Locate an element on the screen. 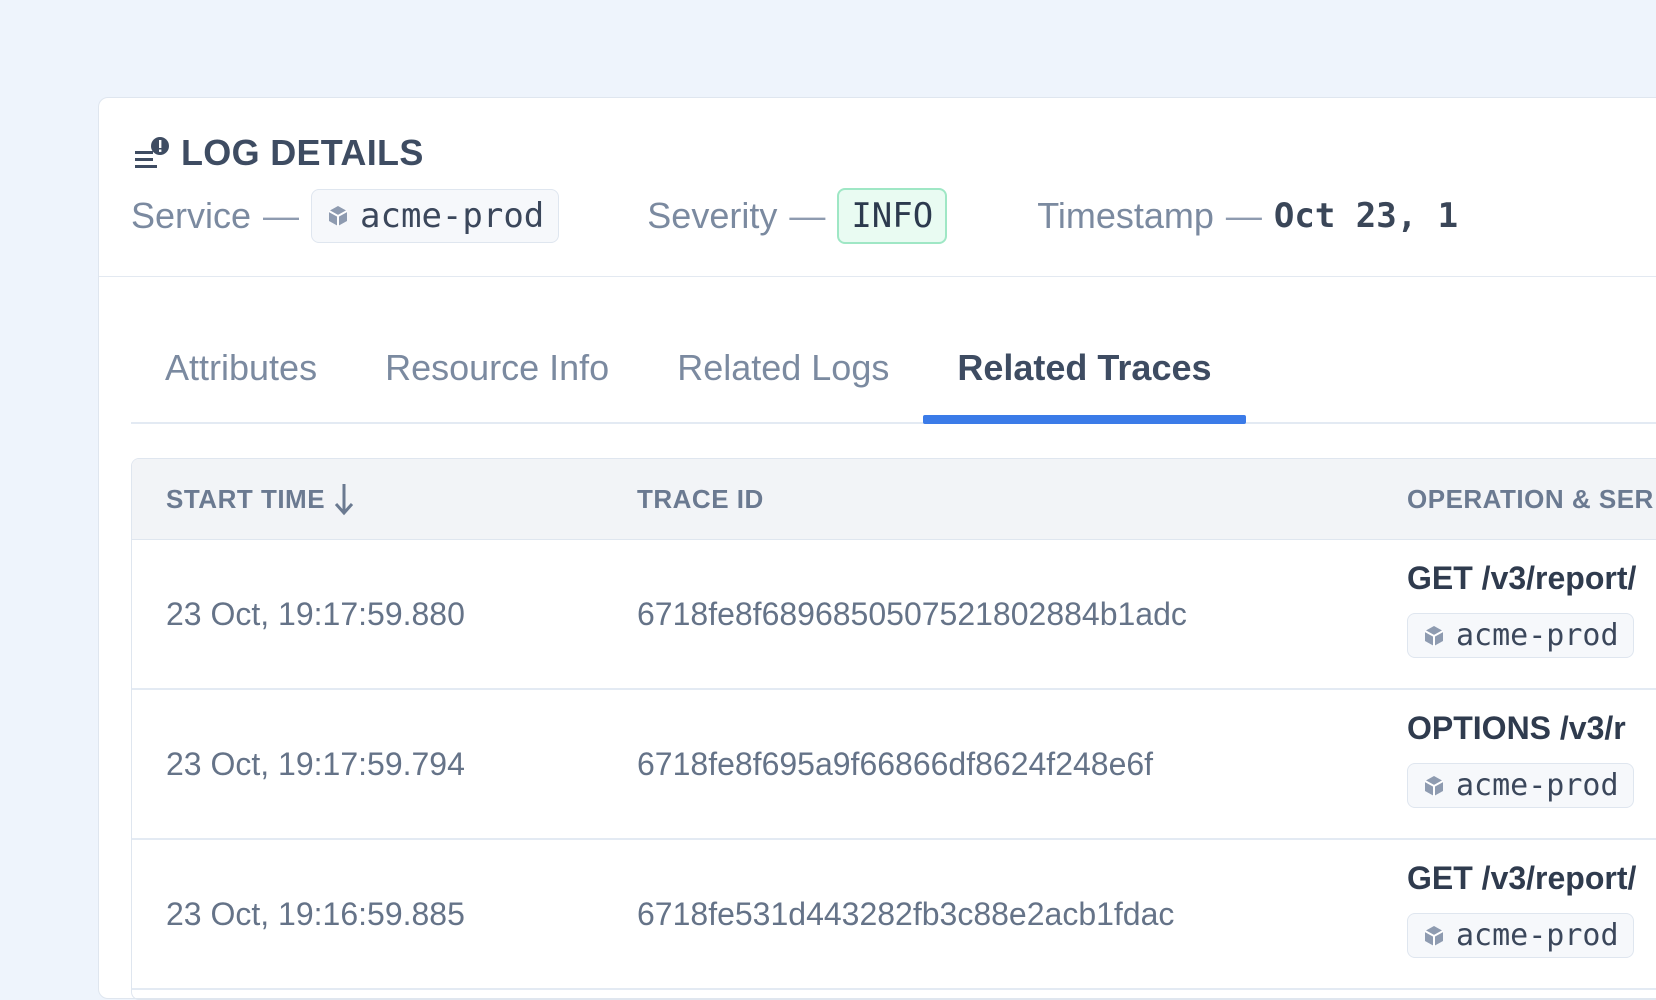 The width and height of the screenshot is (1656, 1000). column-label: TRACE ID is located at coordinates (700, 498).